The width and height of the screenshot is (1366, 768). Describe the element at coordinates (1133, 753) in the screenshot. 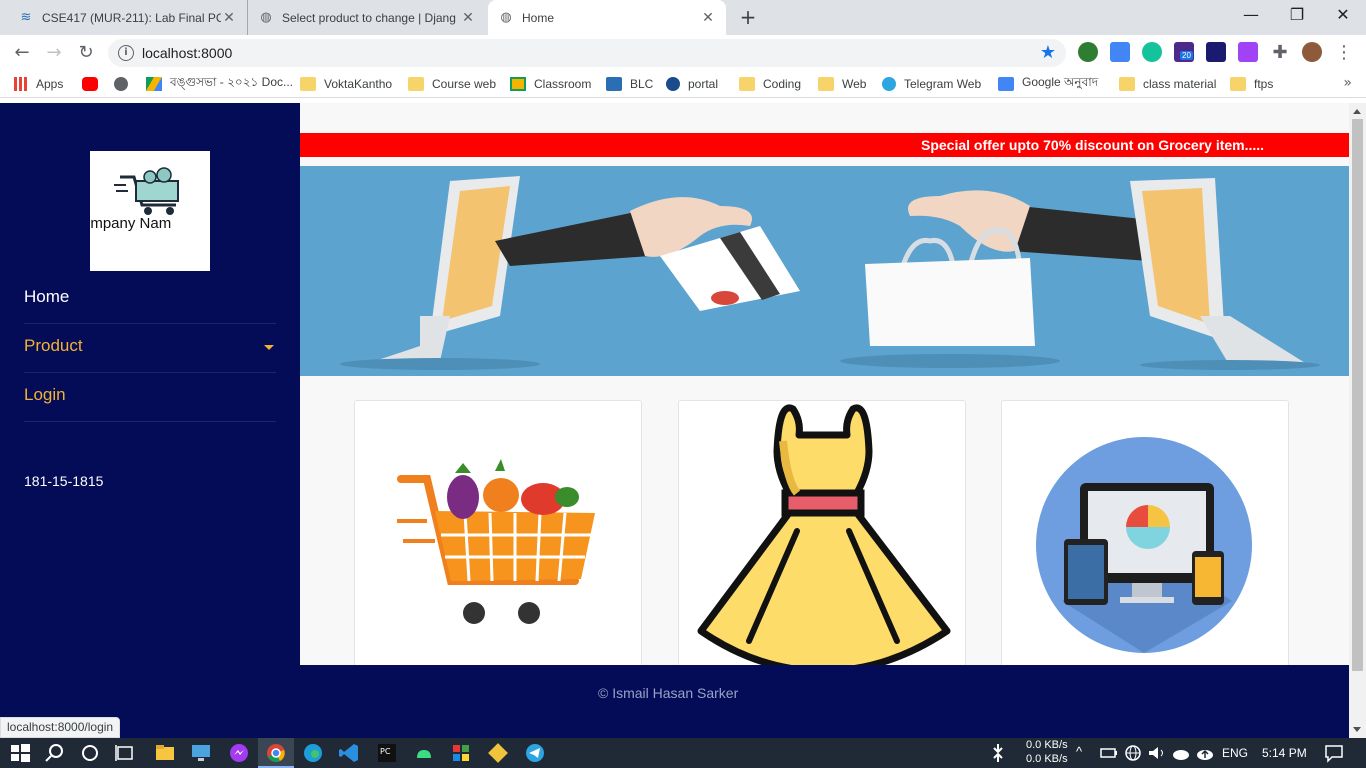

I see `network-globe-icon` at that location.